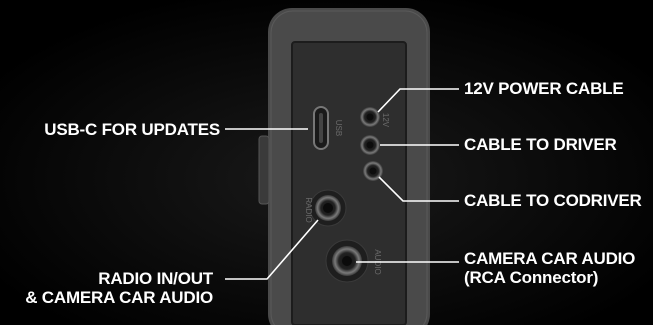 This screenshot has height=325, width=653. Describe the element at coordinates (370, 117) in the screenshot. I see `power-12v-port` at that location.